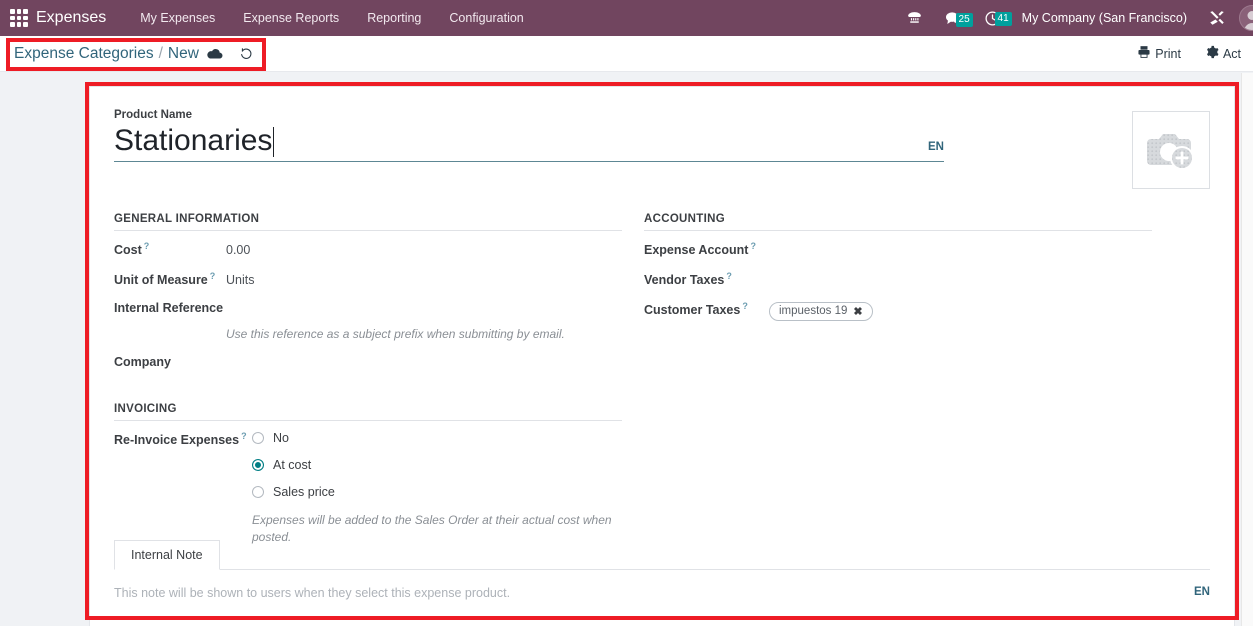 The height and width of the screenshot is (626, 1253). I want to click on reinvoice-help-icon: ?, so click(244, 436).